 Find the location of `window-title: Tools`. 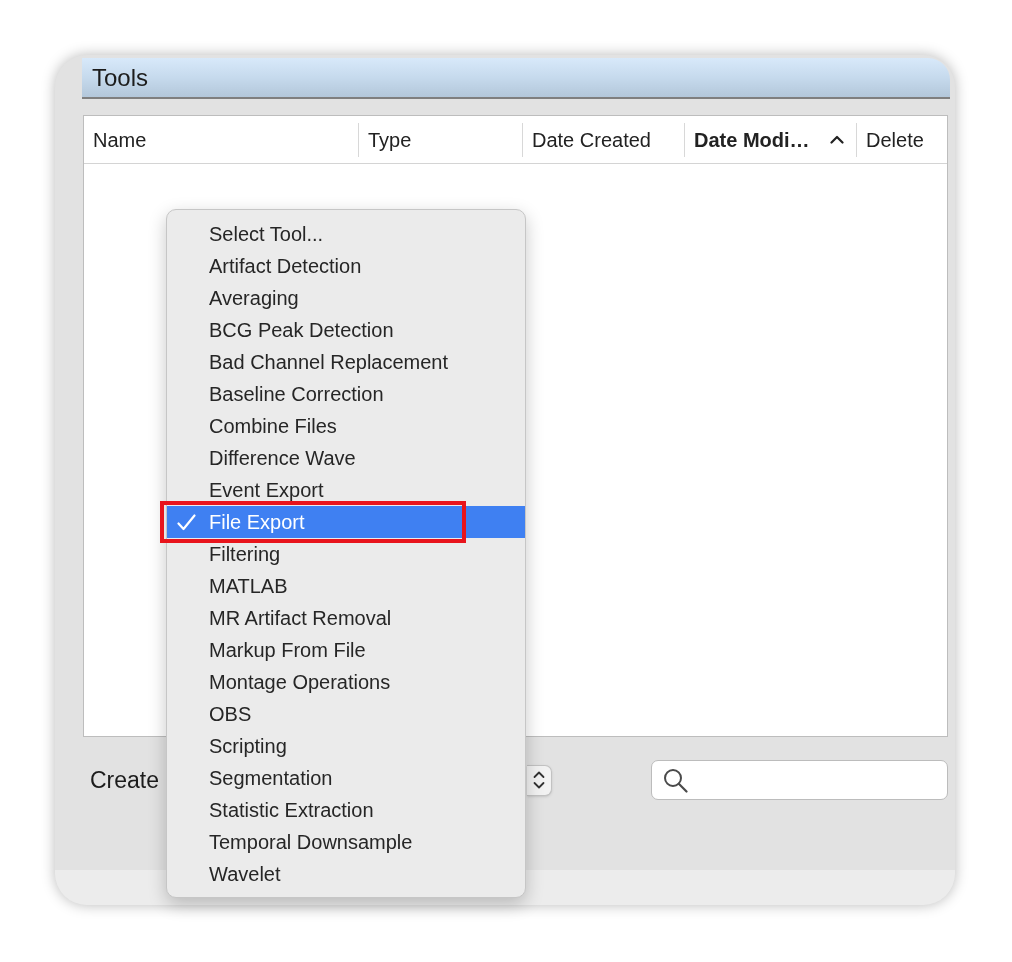

window-title: Tools is located at coordinates (120, 77).